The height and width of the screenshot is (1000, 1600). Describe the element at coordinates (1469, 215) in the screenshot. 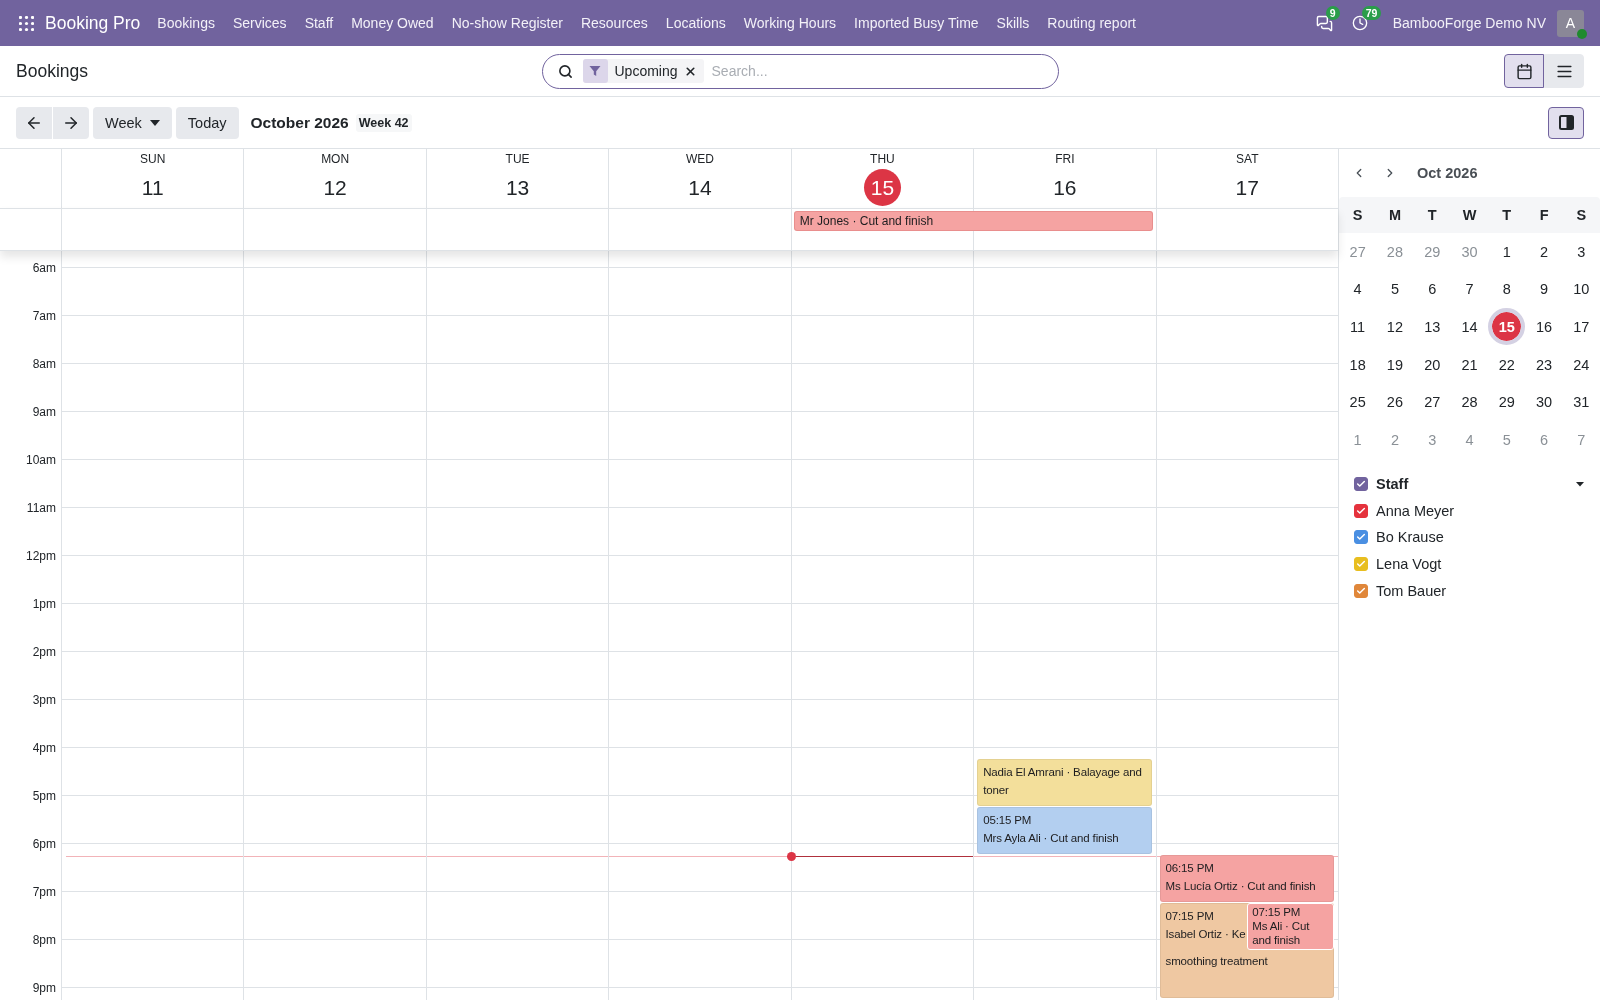

I see `weekday-label: W` at that location.